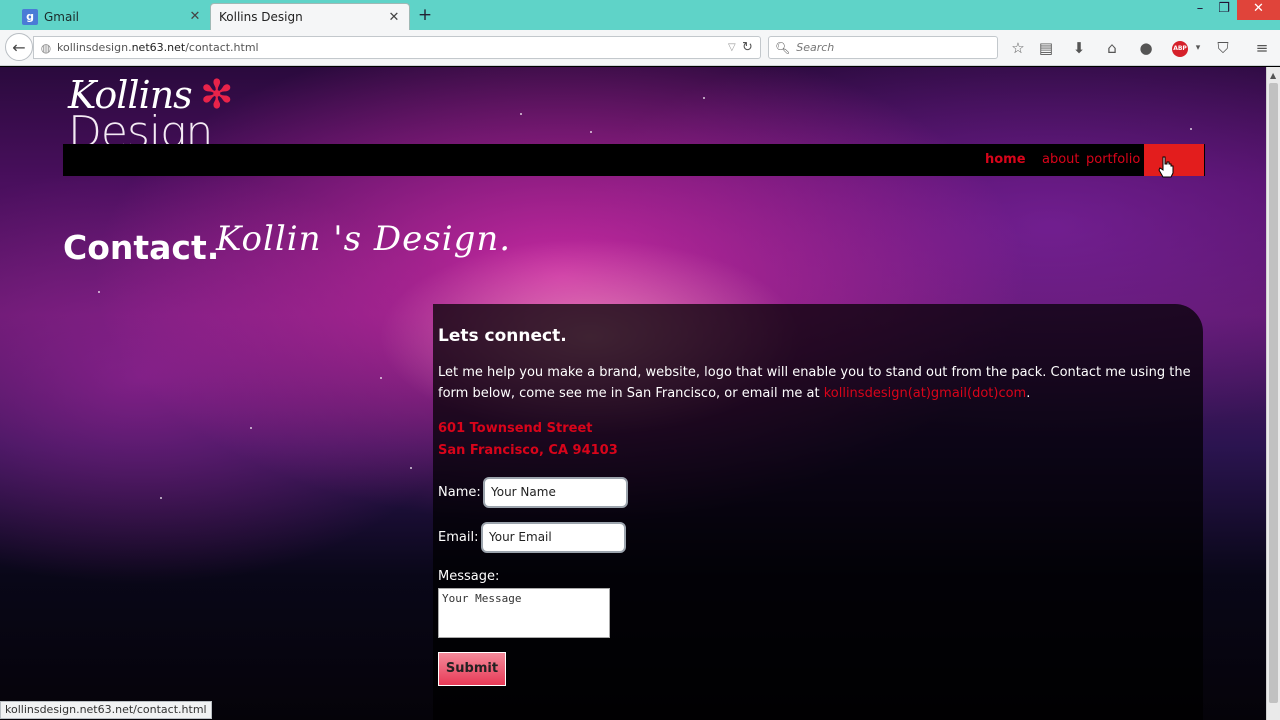  I want to click on history-dropdown-icon: ▽, so click(735, 47).